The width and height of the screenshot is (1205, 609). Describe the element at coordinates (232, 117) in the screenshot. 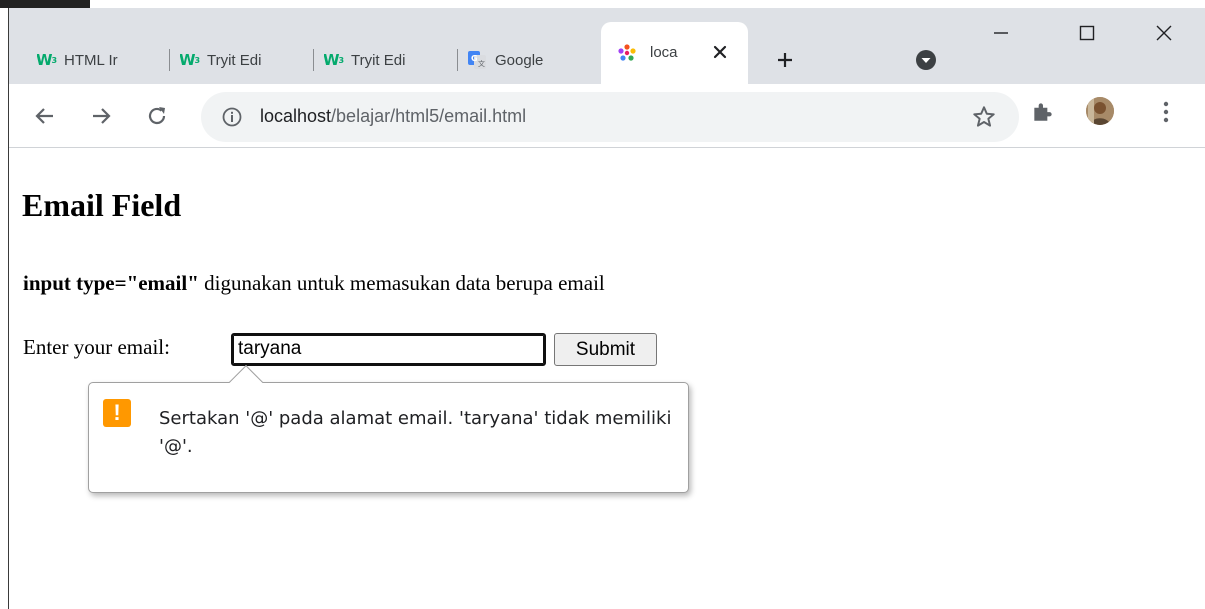

I see `info-icon` at that location.